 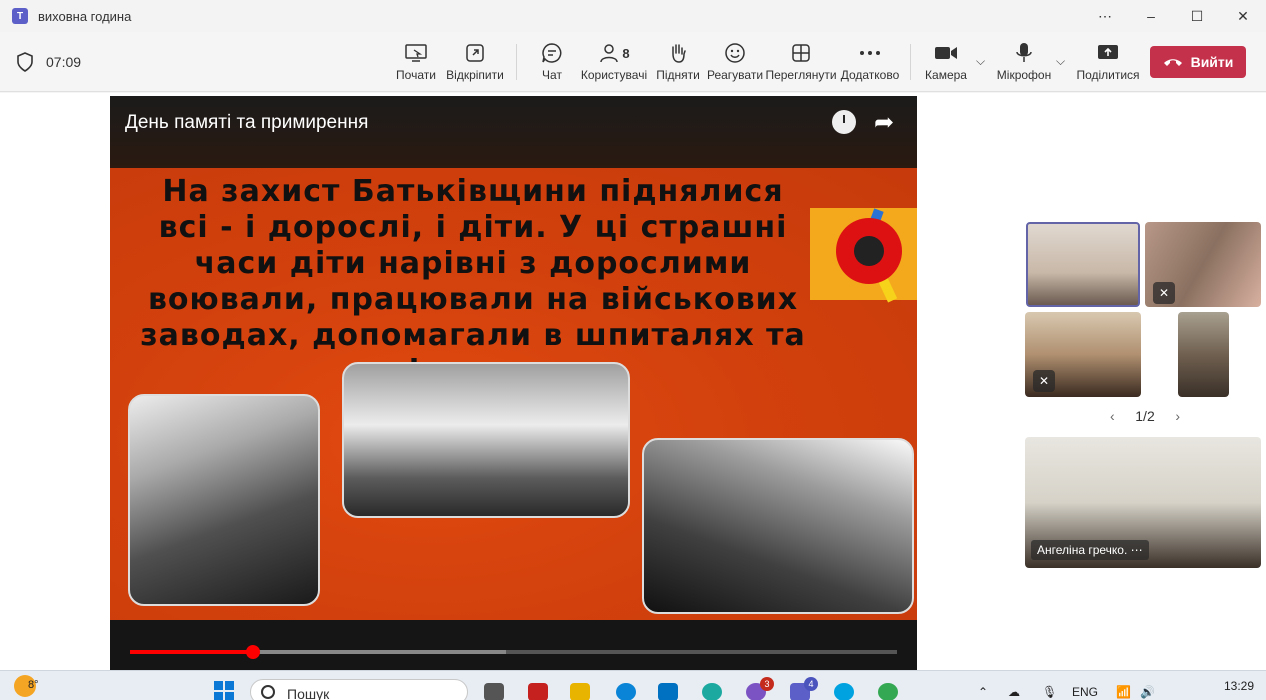 I want to click on taskbar: 8° Пошук 3 4 ⌃ ☁ 🎙 ENG 📶 🔊 13:29, so click(x=633, y=685).